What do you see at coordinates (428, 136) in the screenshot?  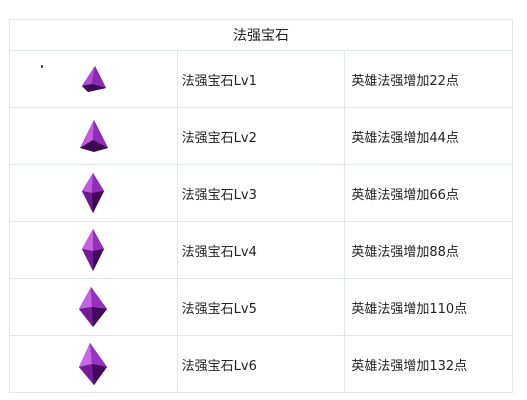 I see `gem-effect: 英雄法强增加44点` at bounding box center [428, 136].